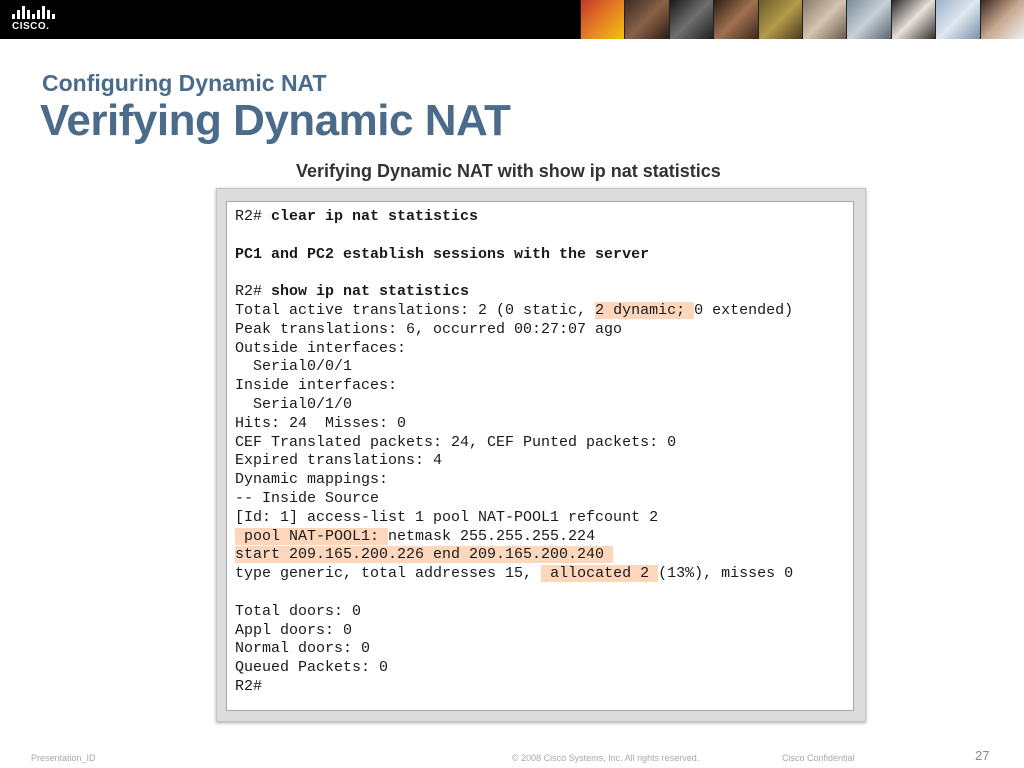 The width and height of the screenshot is (1024, 768). Describe the element at coordinates (303, 649) in the screenshot. I see `terminal-line: Normal doors: 0` at that location.